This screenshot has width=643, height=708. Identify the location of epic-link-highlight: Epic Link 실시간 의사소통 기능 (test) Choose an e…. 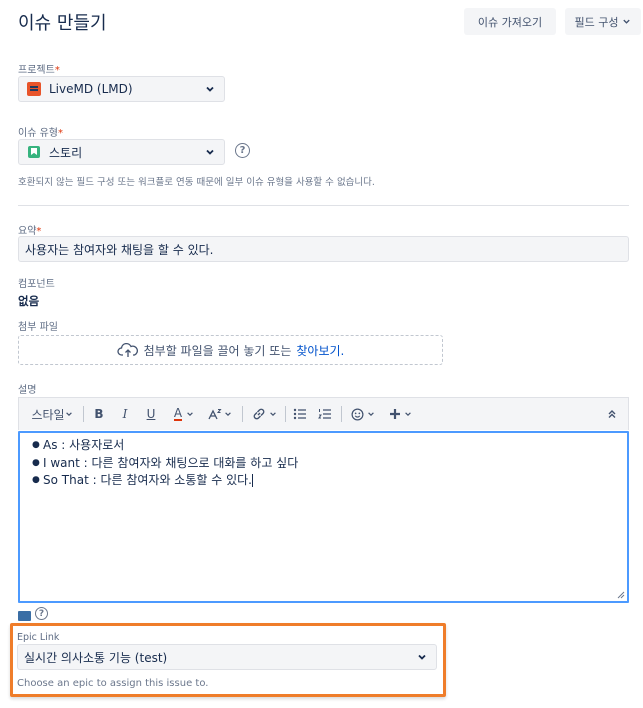
(228, 660).